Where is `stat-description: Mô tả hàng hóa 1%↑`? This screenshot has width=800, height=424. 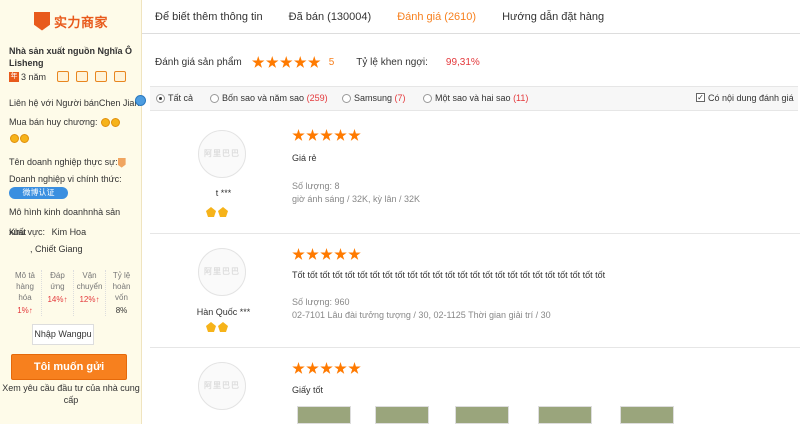 stat-description: Mô tả hàng hóa 1%↑ is located at coordinates (25, 293).